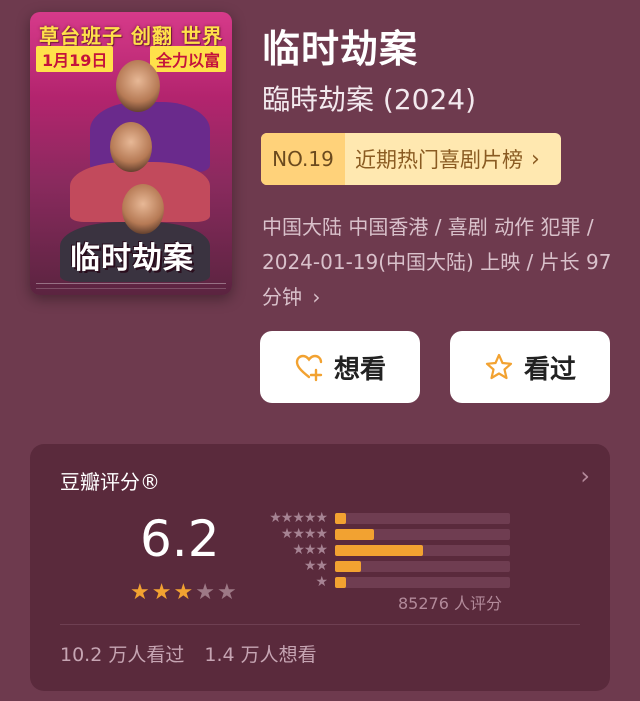 Image resolution: width=640 pixels, height=701 pixels. I want to click on rating-distribution-row: ★★, so click(385, 566).